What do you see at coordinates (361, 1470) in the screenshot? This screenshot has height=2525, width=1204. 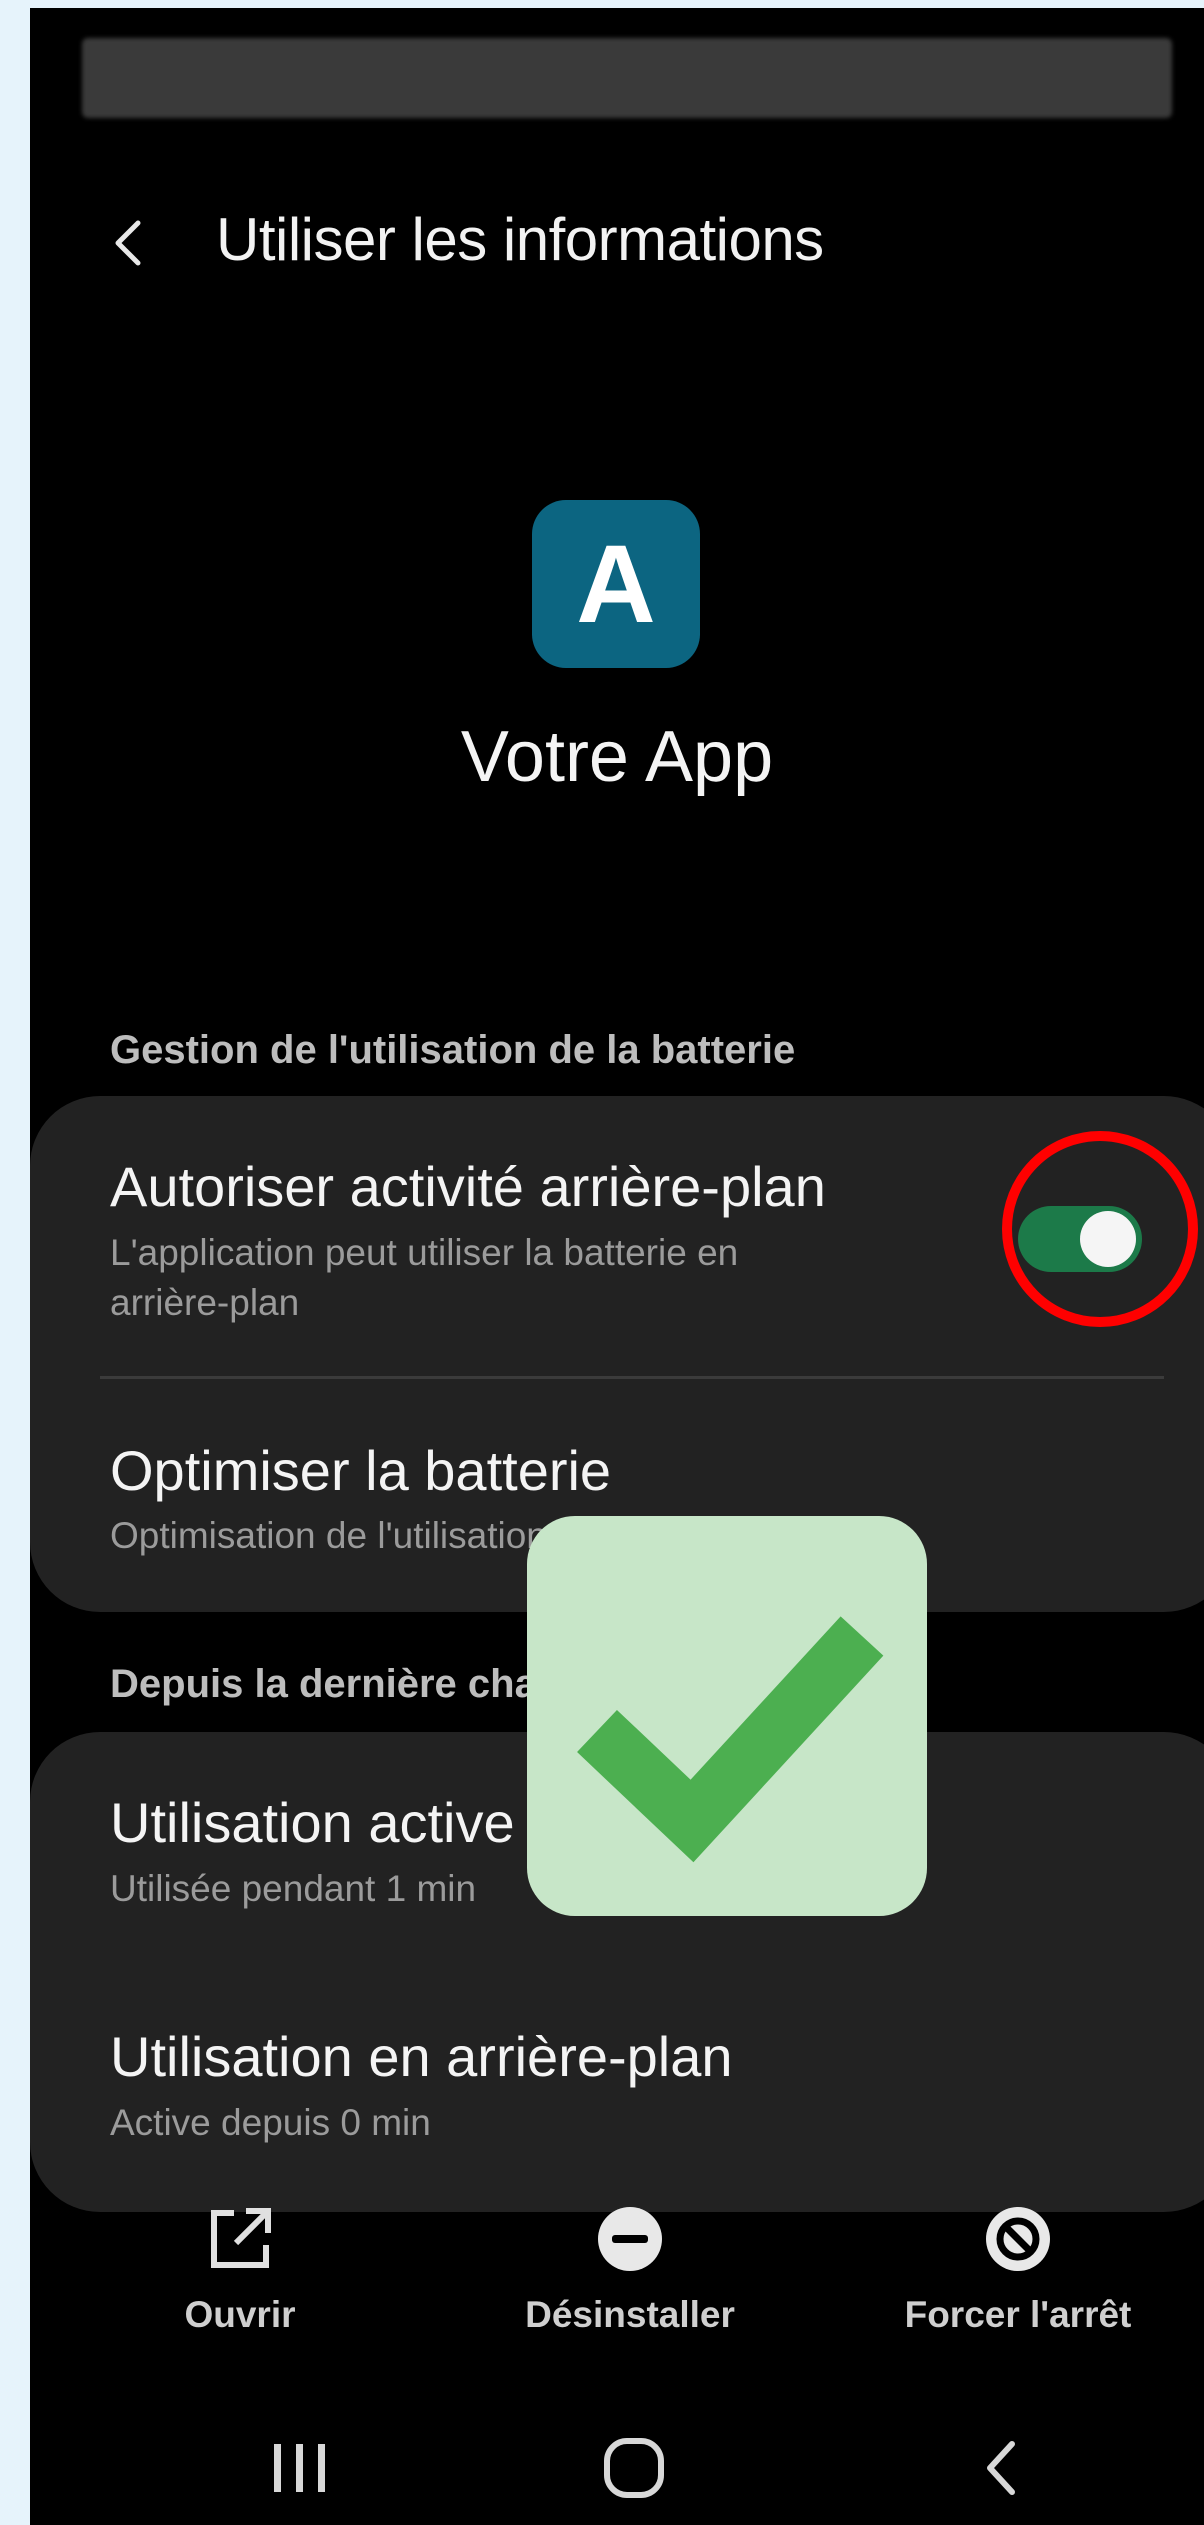 I see `optimize-battery-title: Optimiser la batterie` at bounding box center [361, 1470].